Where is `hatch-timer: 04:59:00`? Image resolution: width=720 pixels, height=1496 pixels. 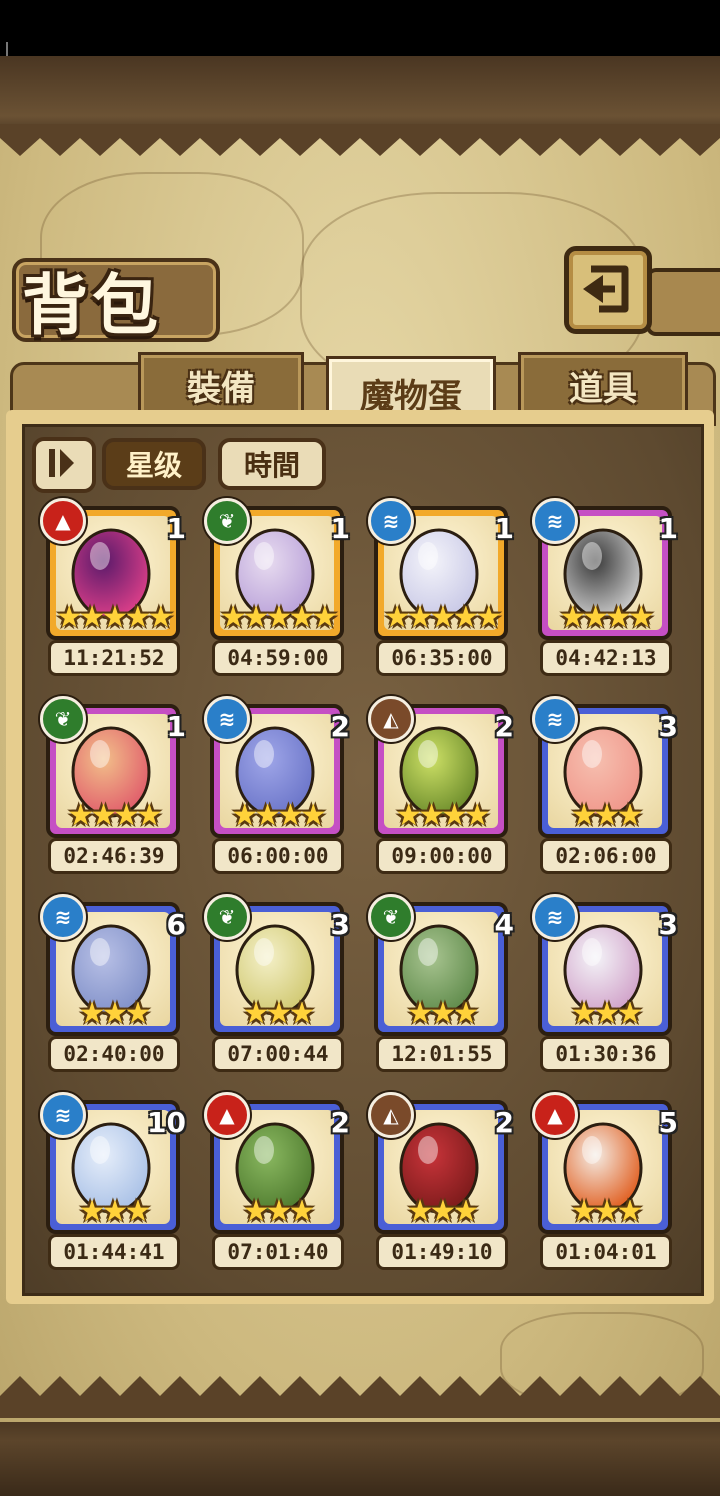
hatch-timer: 04:59:00 is located at coordinates (278, 658).